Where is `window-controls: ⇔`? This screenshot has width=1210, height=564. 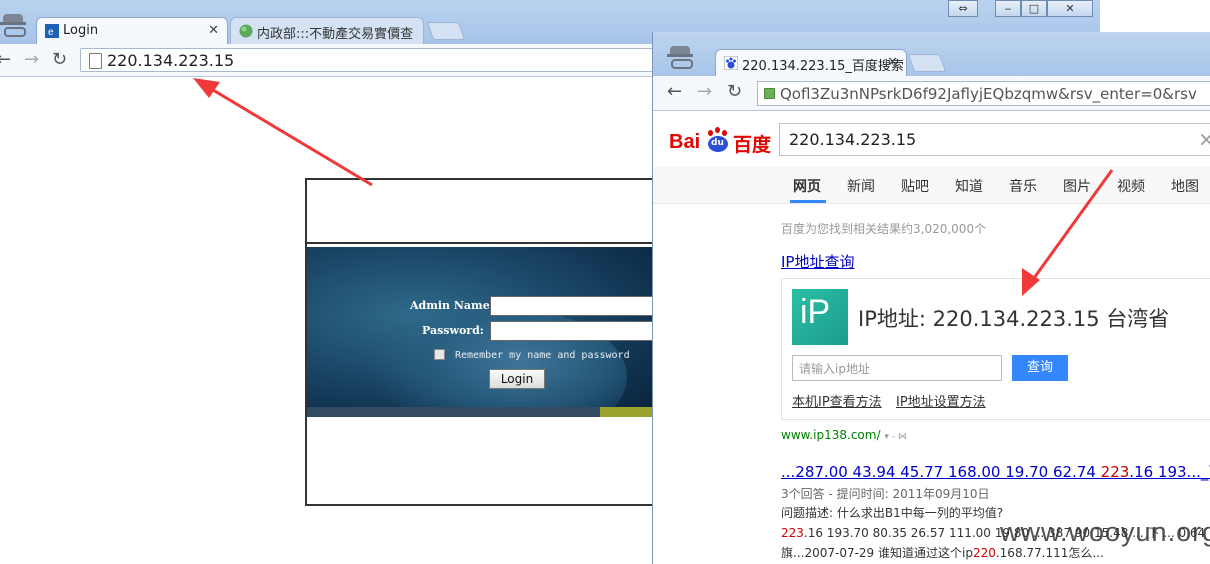 window-controls: ⇔ is located at coordinates (963, 9).